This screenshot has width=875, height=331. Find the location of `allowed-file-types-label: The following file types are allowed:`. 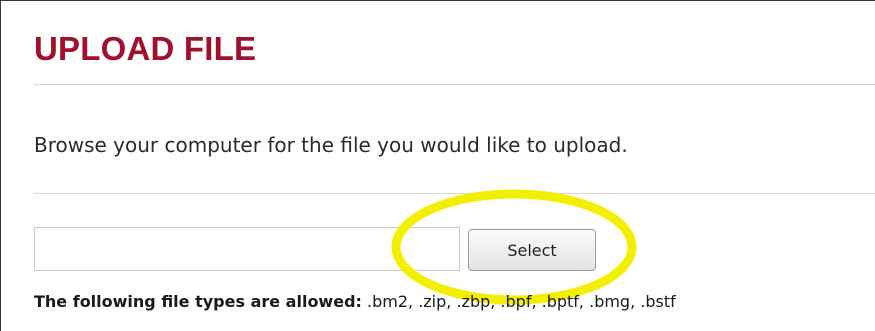

allowed-file-types-label: The following file types are allowed: is located at coordinates (198, 301).